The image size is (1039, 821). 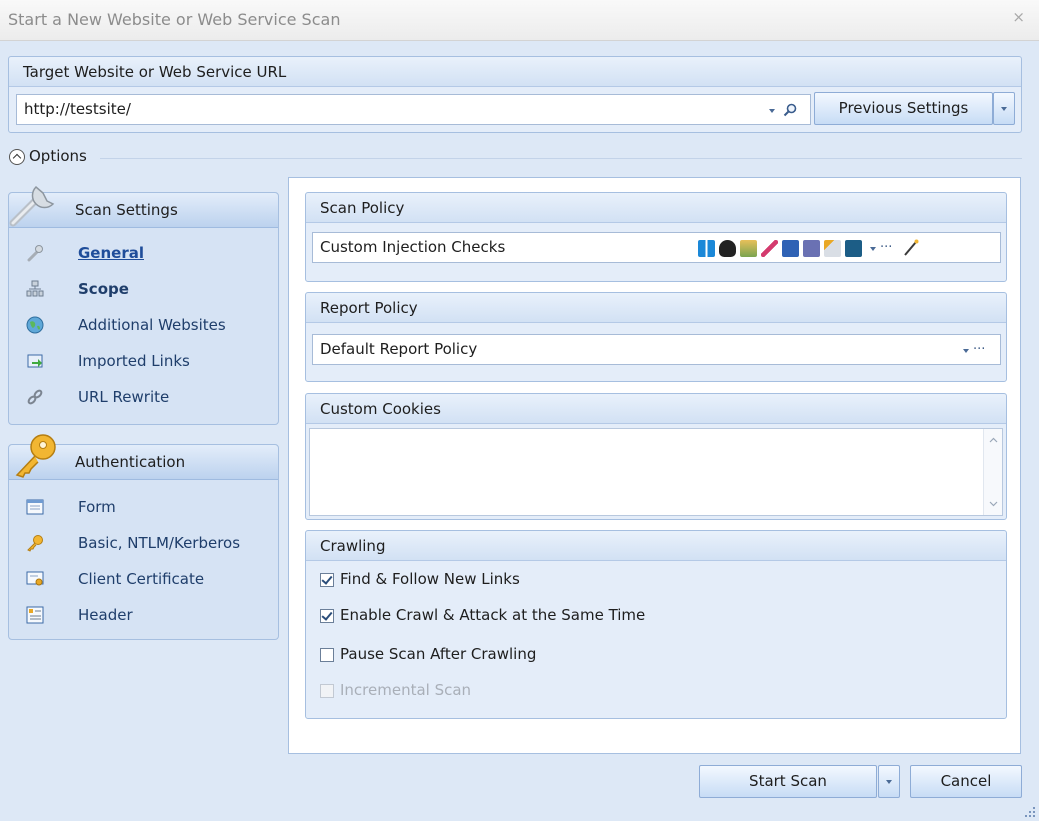 I want to click on asp-net-icon, so click(x=790, y=248).